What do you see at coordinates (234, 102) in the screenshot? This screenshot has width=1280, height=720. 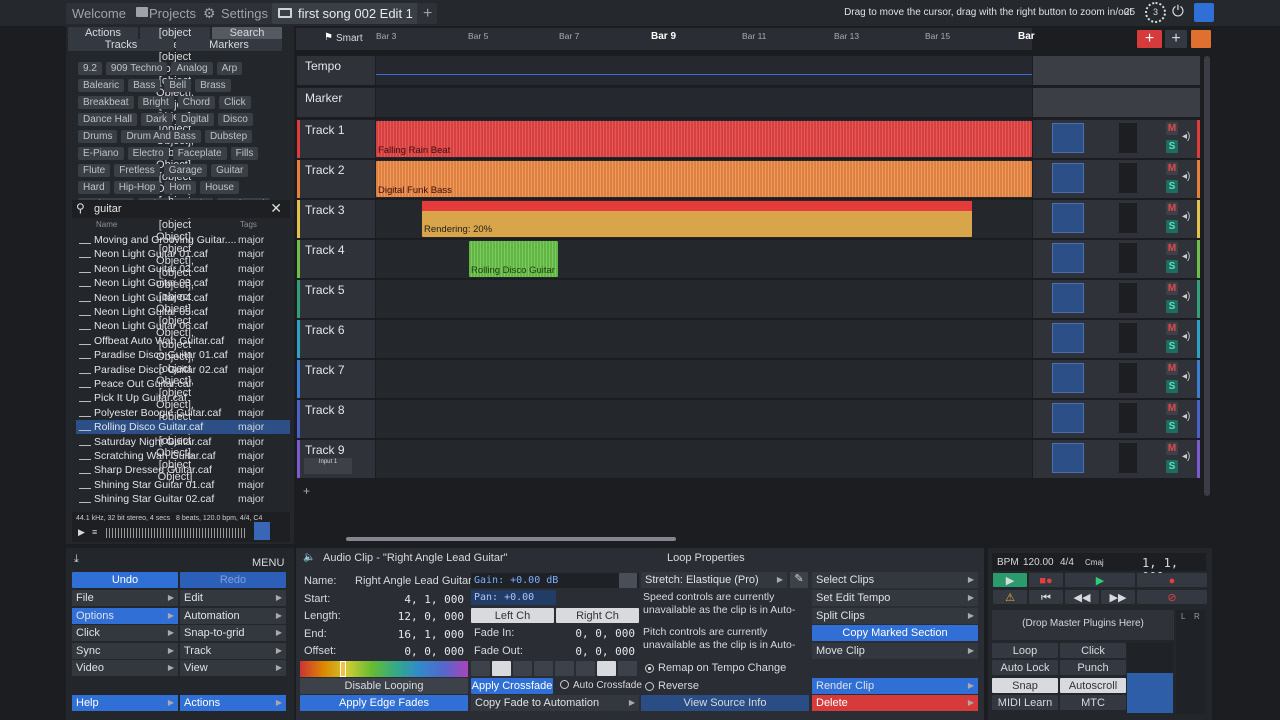 I see `tag-chip: Click` at bounding box center [234, 102].